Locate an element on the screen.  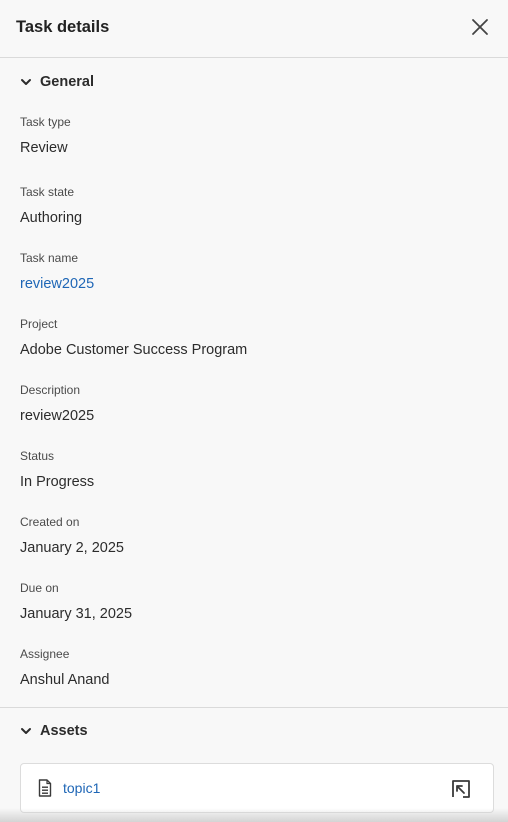
close-button is located at coordinates (480, 27).